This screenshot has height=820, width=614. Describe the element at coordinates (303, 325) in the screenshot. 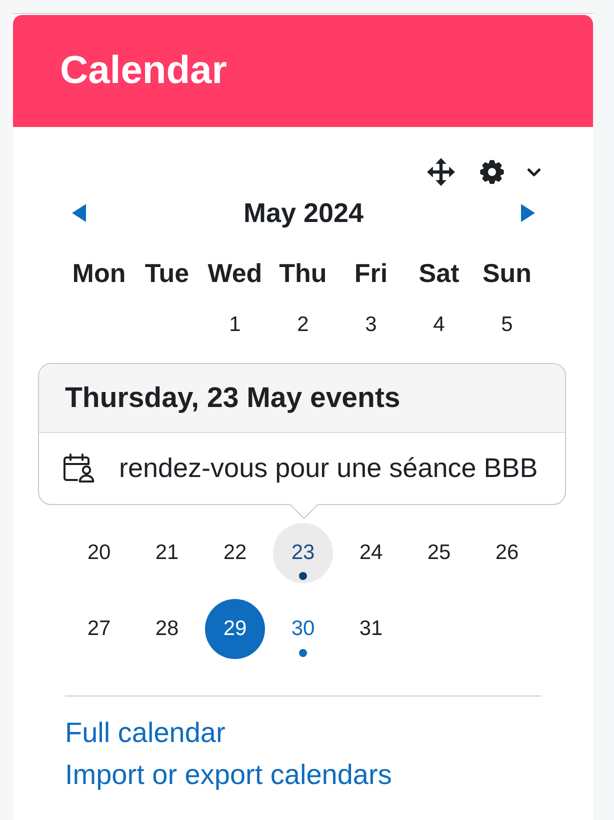

I see `calendar-day: 2` at that location.